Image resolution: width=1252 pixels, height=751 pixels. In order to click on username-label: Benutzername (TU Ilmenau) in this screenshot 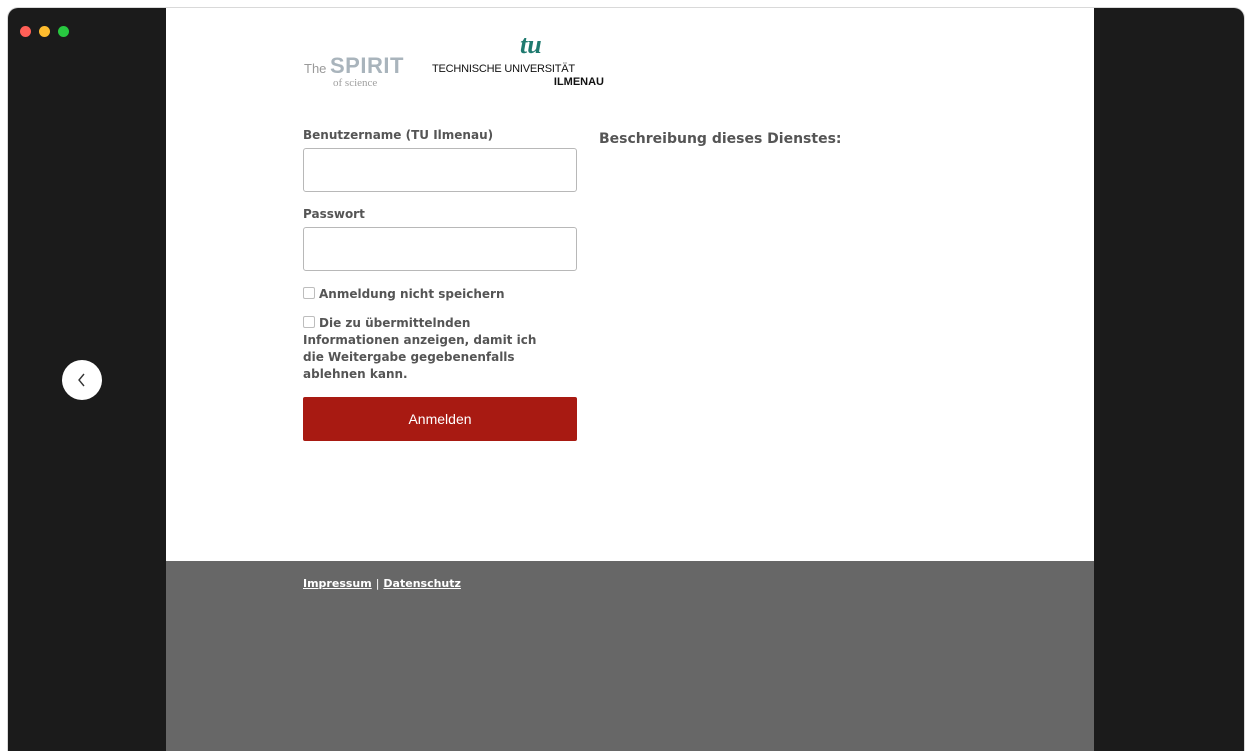, I will do `click(398, 135)`.